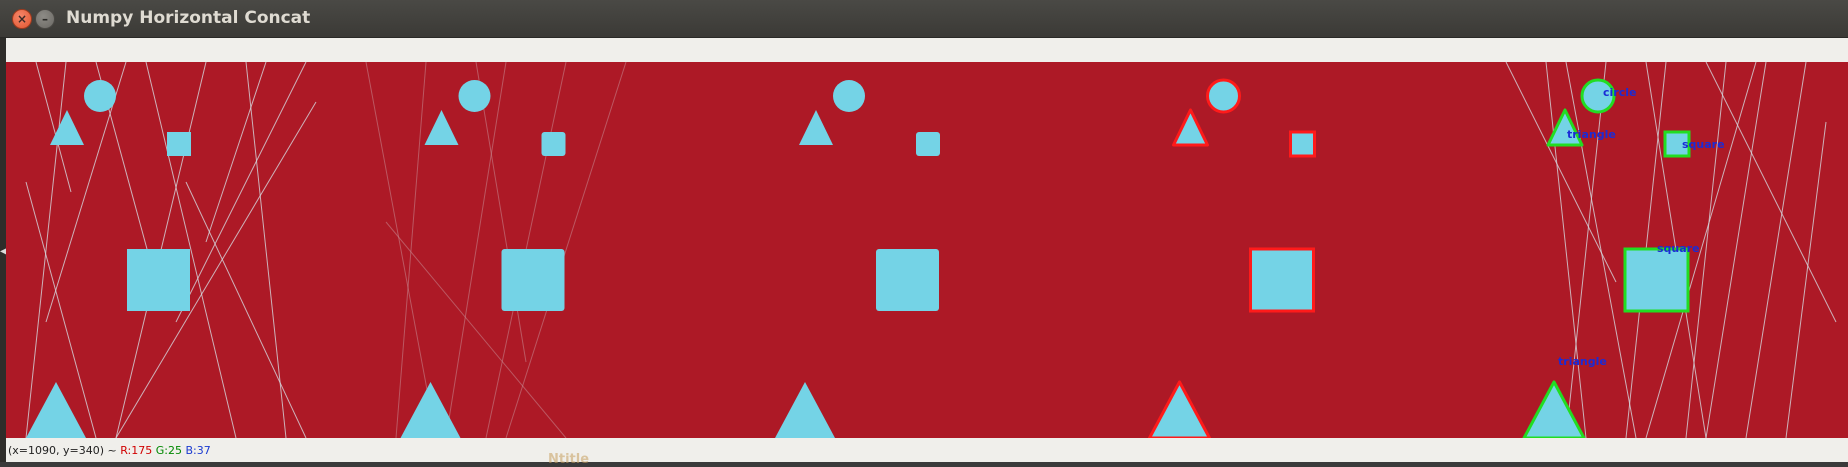  What do you see at coordinates (927, 450) in the screenshot?
I see `status-bar: (x=1090, y=340) ~ R:175 G:25 B:37` at bounding box center [927, 450].